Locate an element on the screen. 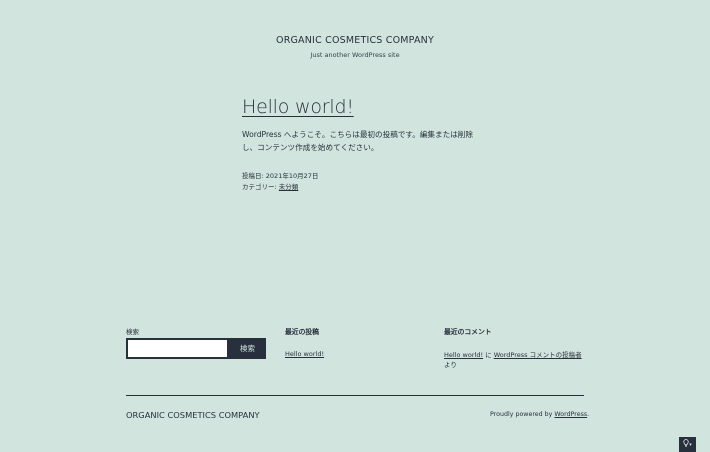  search-widget: 検索 検索 is located at coordinates (196, 342).